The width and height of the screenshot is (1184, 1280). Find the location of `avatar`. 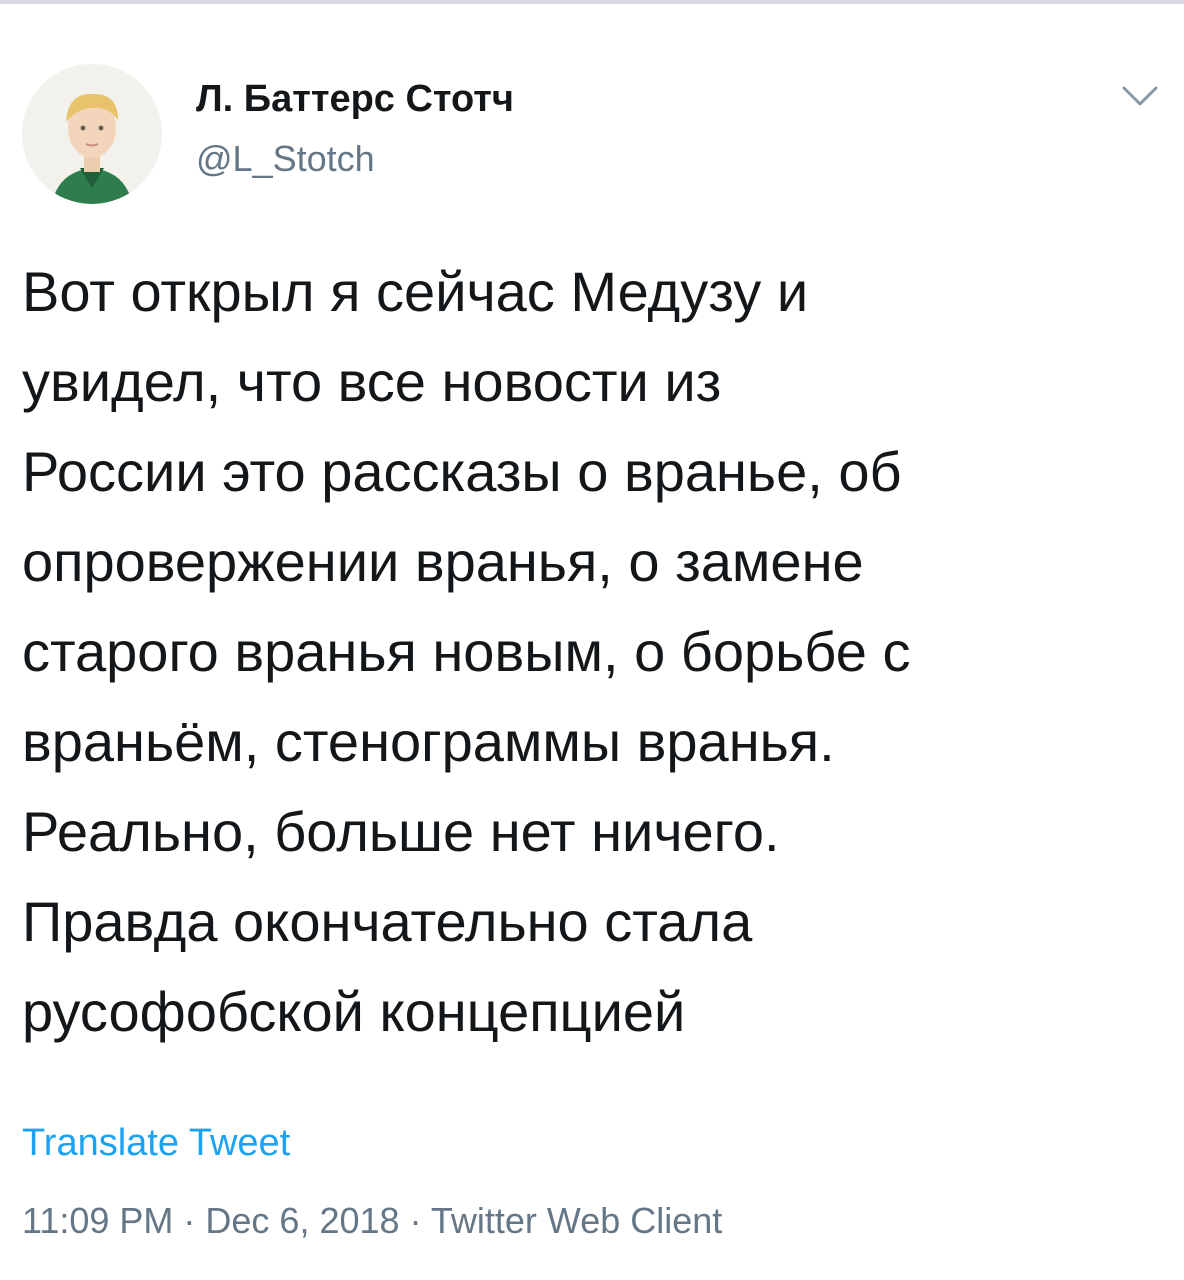

avatar is located at coordinates (92, 134).